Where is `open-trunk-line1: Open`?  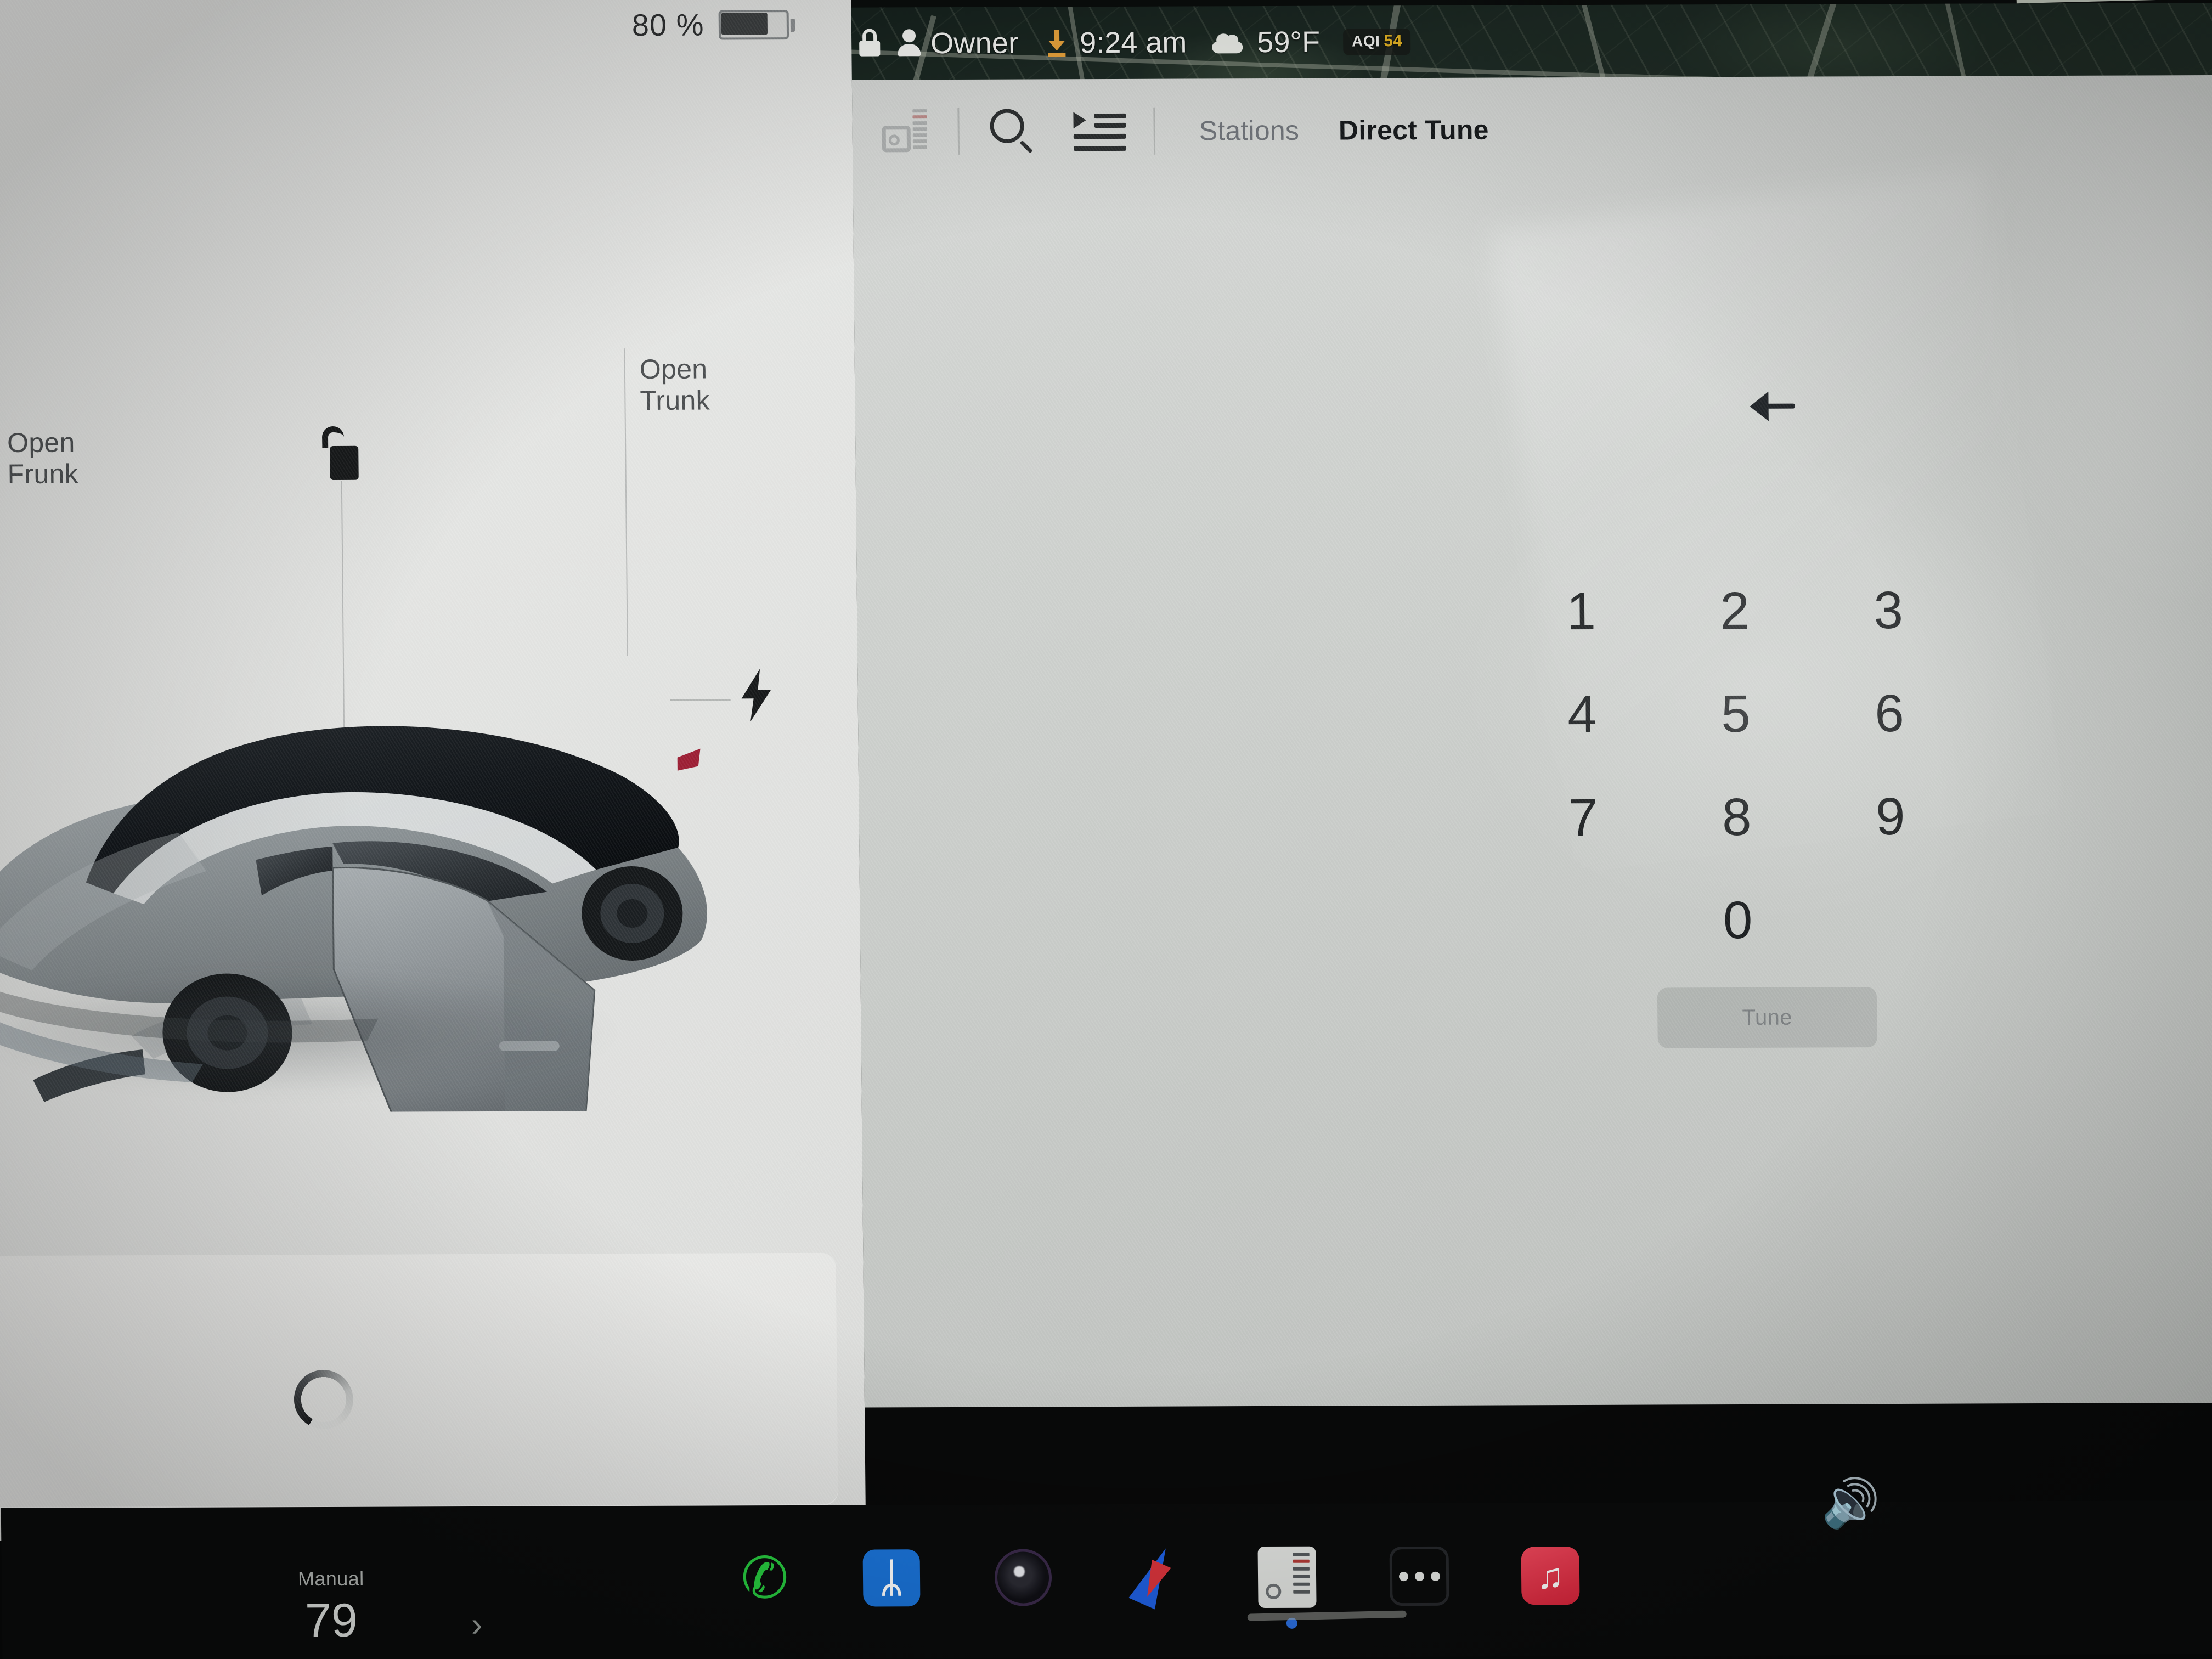 open-trunk-line1: Open is located at coordinates (673, 369).